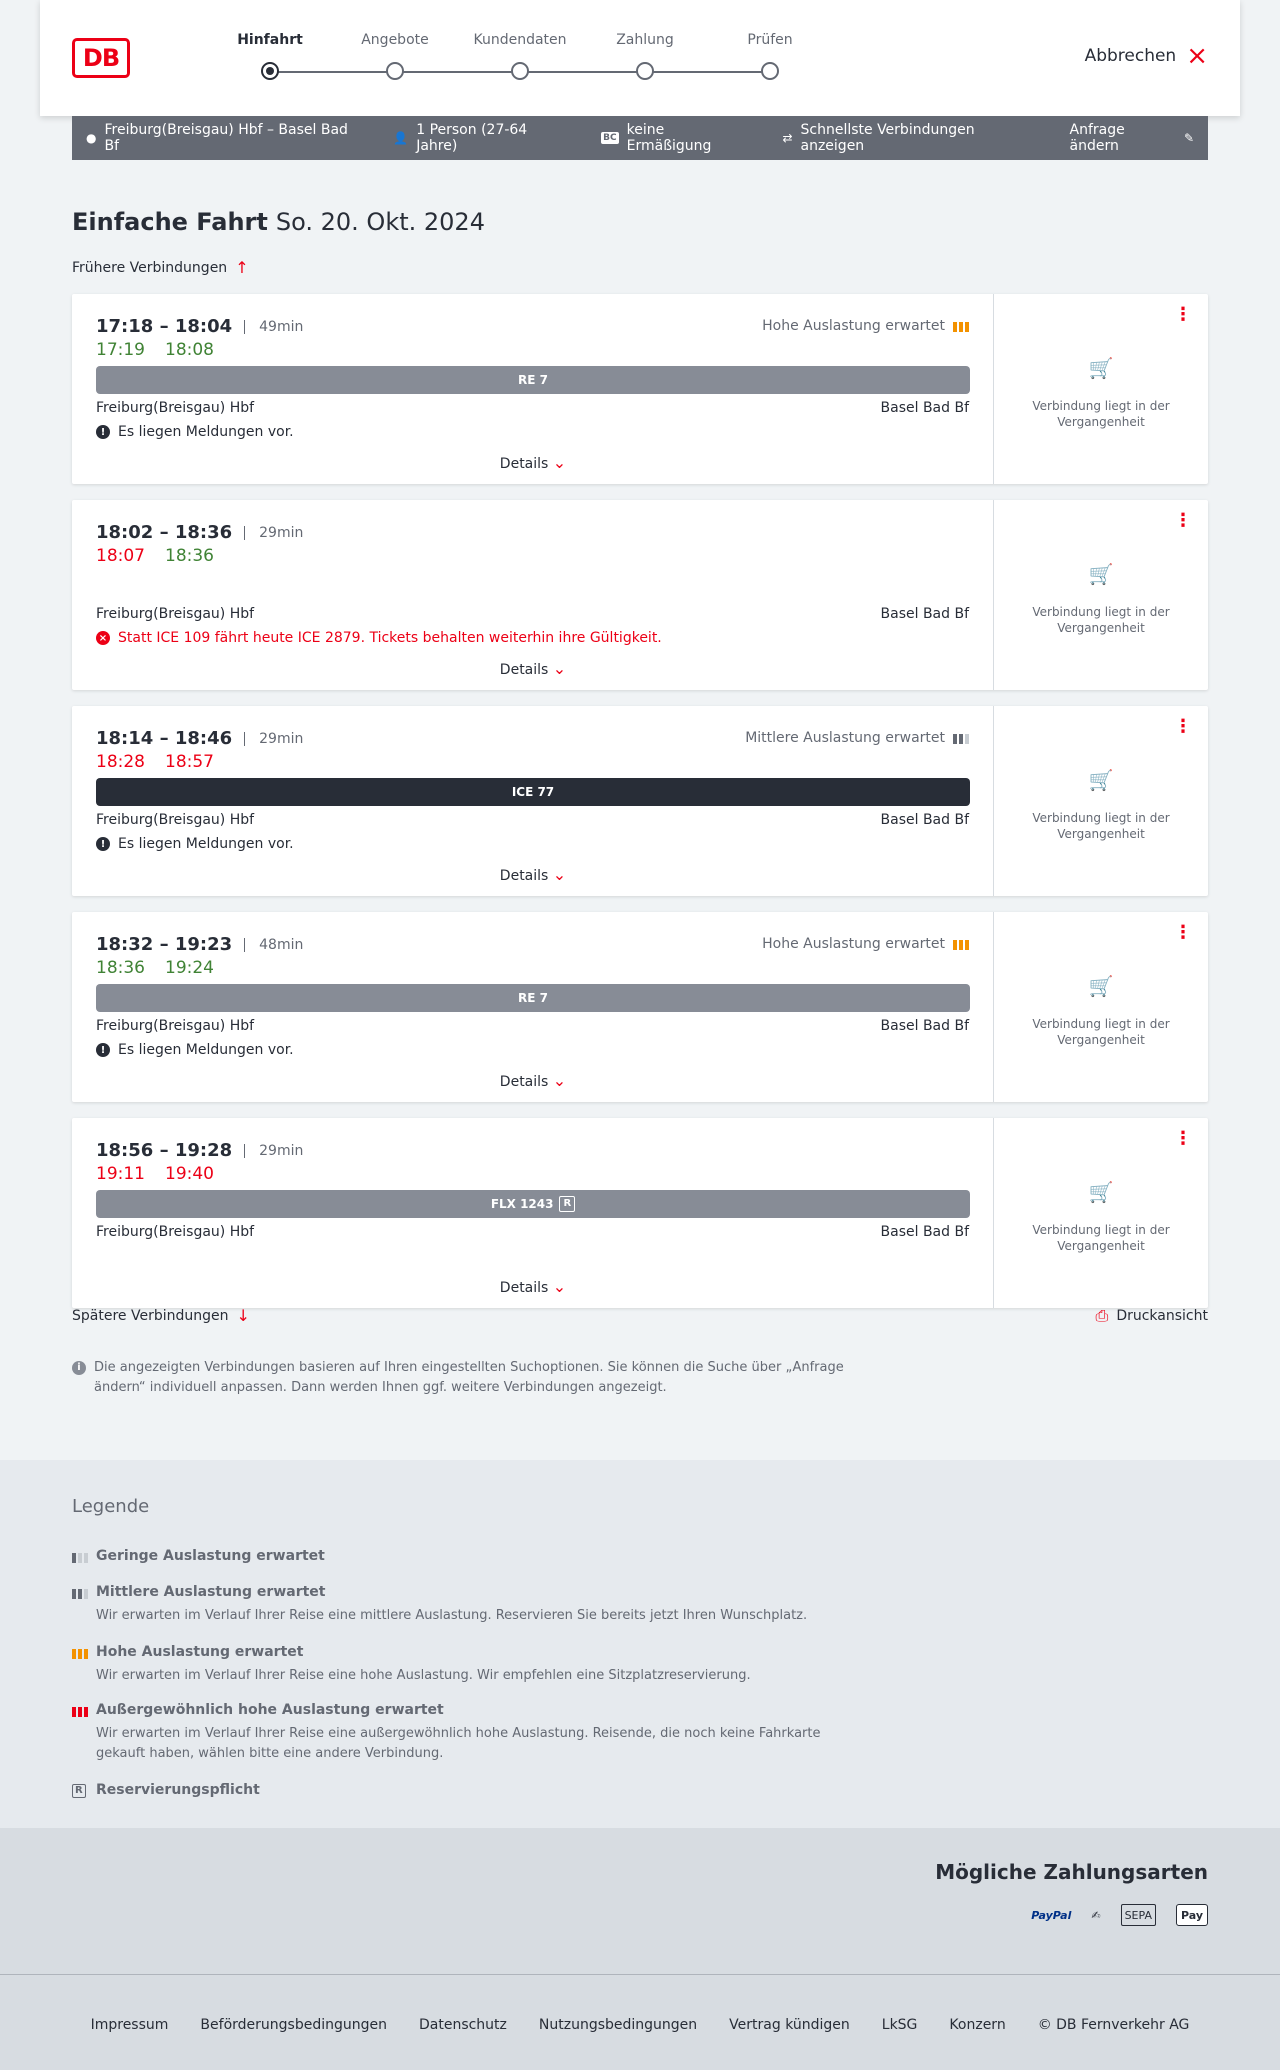 The width and height of the screenshot is (1280, 2070). Describe the element at coordinates (101, 58) in the screenshot. I see `db-logo: DB` at that location.